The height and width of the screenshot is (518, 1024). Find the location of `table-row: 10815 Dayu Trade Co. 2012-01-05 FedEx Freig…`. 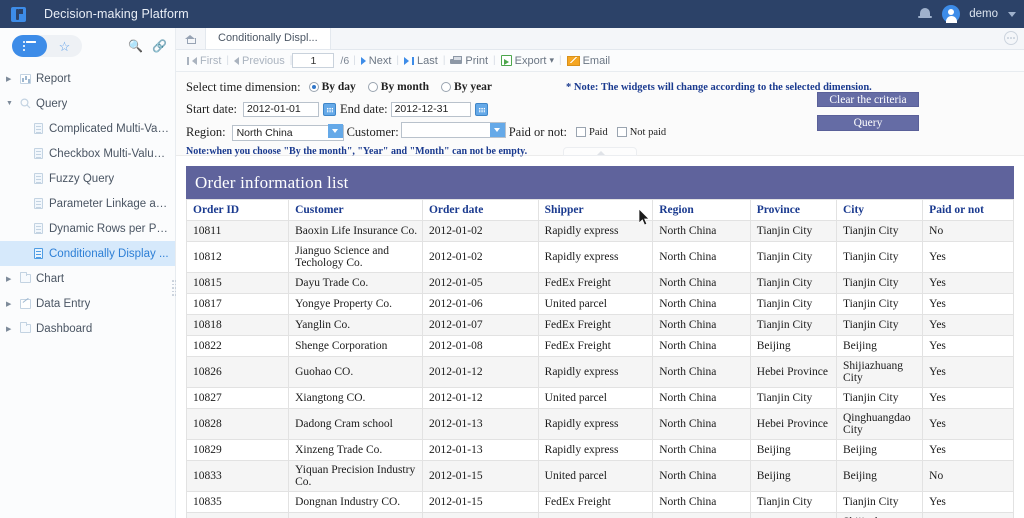

table-row: 10815 Dayu Trade Co. 2012-01-05 FedEx Freig… is located at coordinates (600, 283).